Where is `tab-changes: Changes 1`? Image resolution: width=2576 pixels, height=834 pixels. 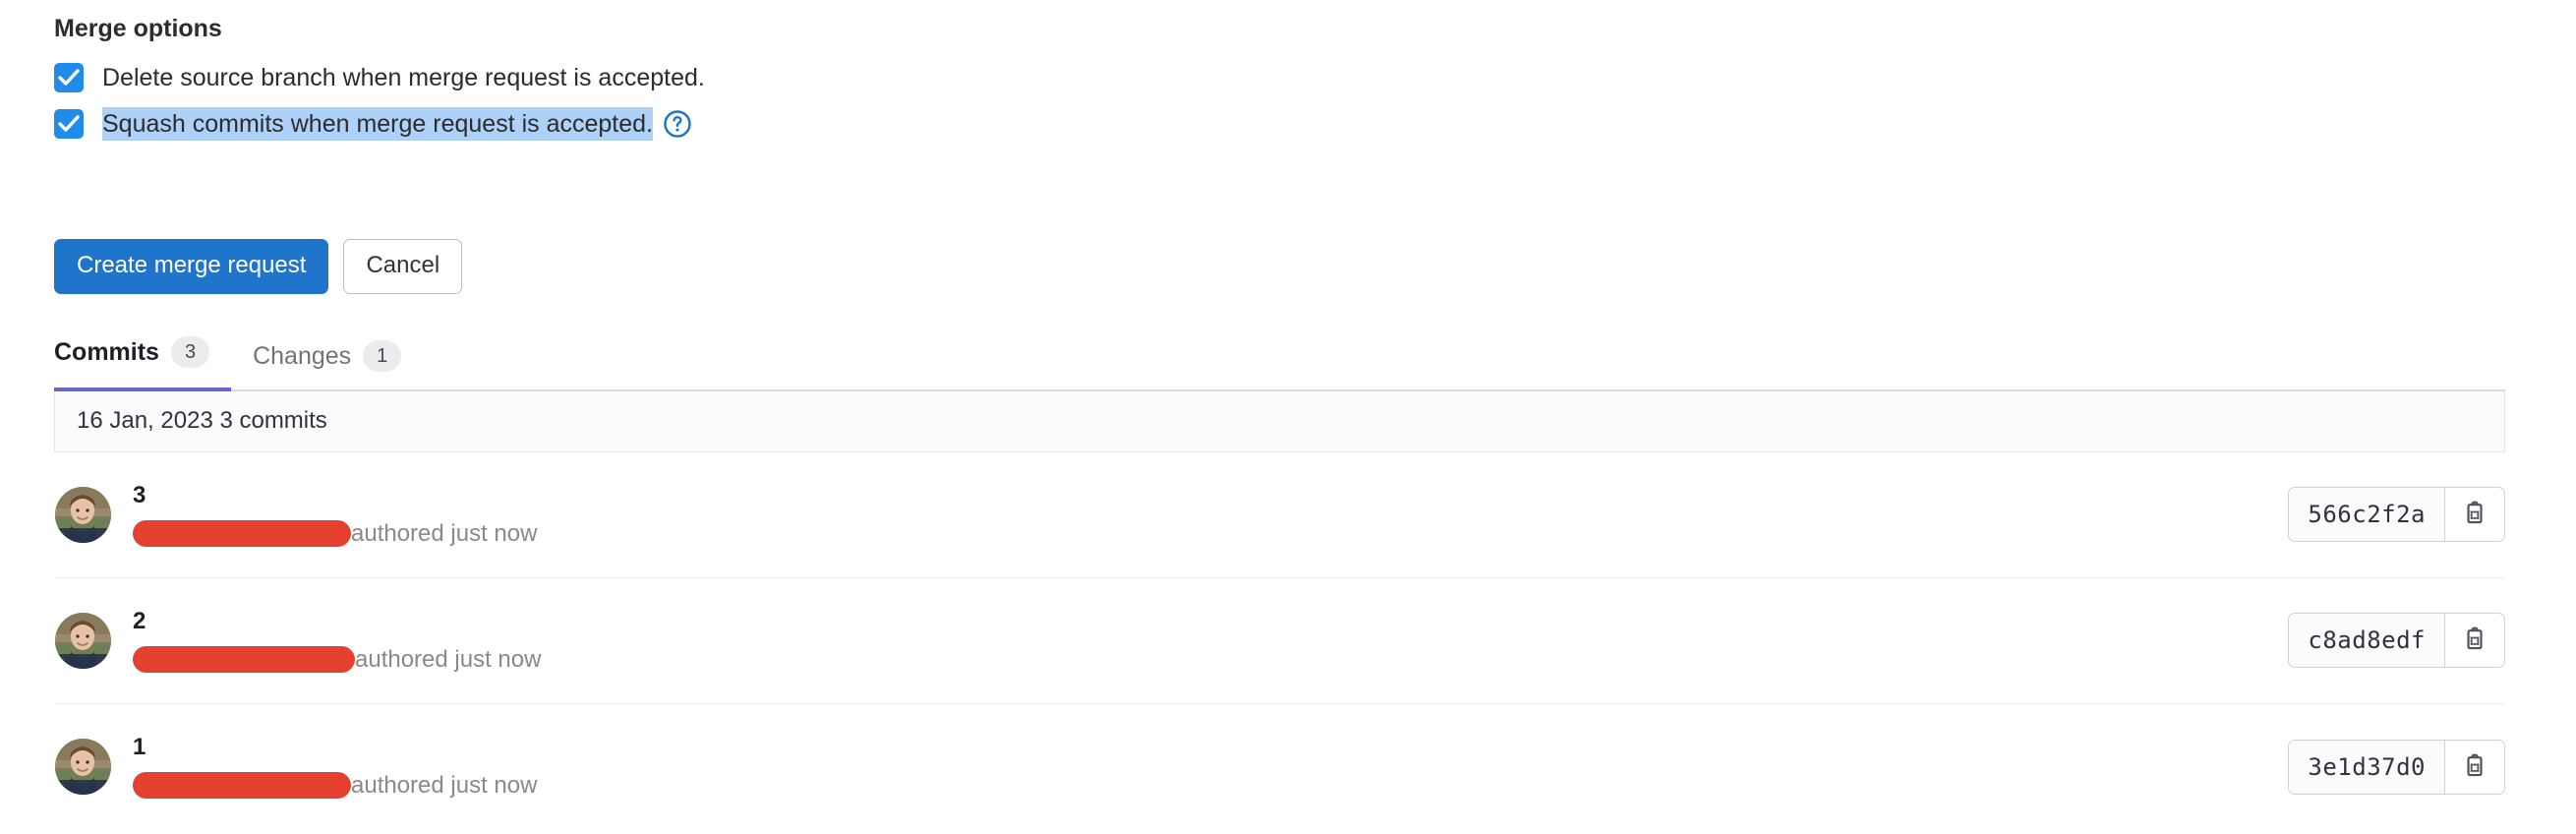 tab-changes: Changes 1 is located at coordinates (327, 365).